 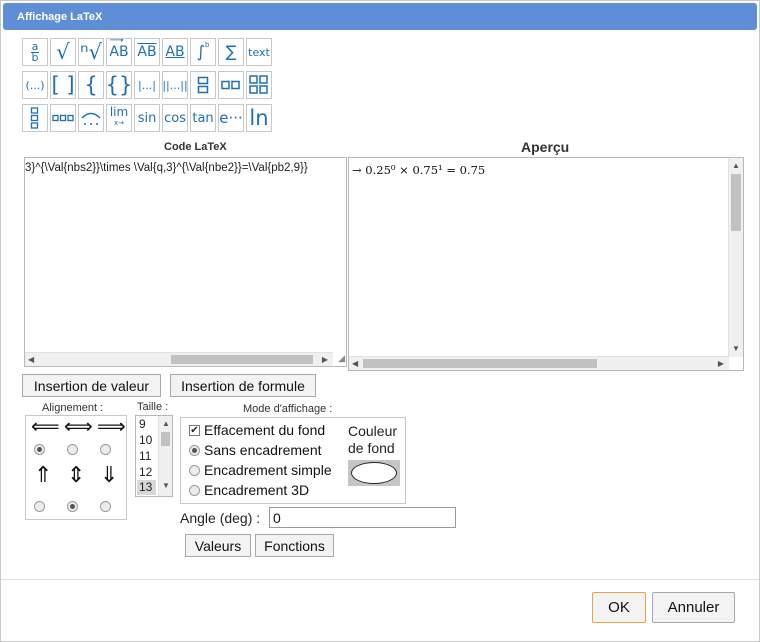 I want to click on sin-icon: sin, so click(x=147, y=118).